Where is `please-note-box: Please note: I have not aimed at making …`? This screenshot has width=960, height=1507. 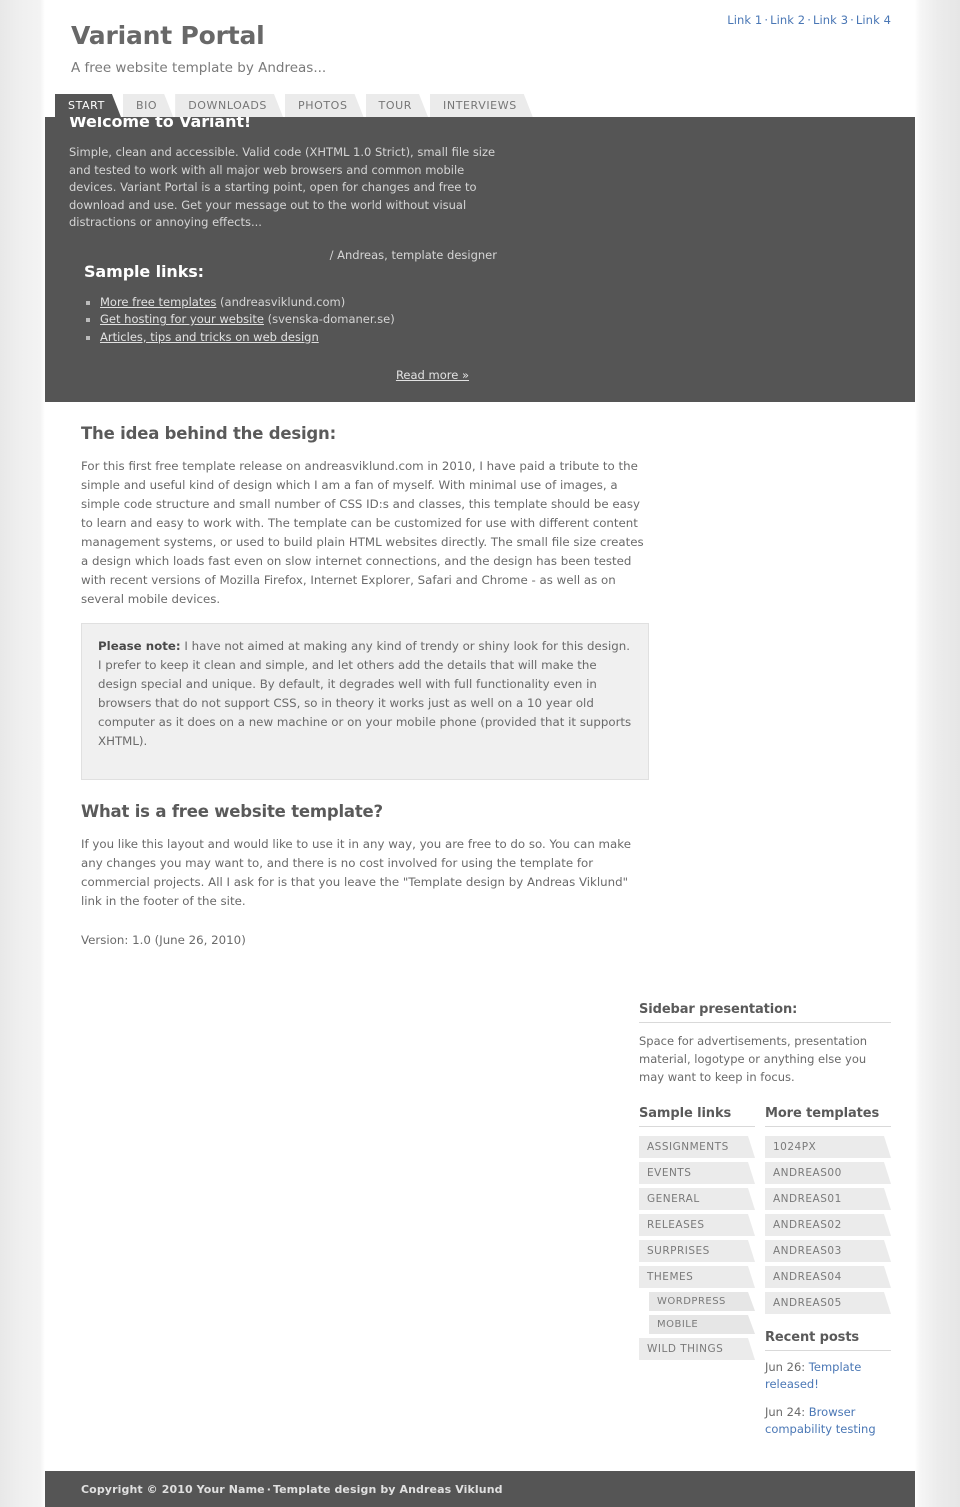
please-note-box: Please note: I have not aimed at making … is located at coordinates (365, 701).